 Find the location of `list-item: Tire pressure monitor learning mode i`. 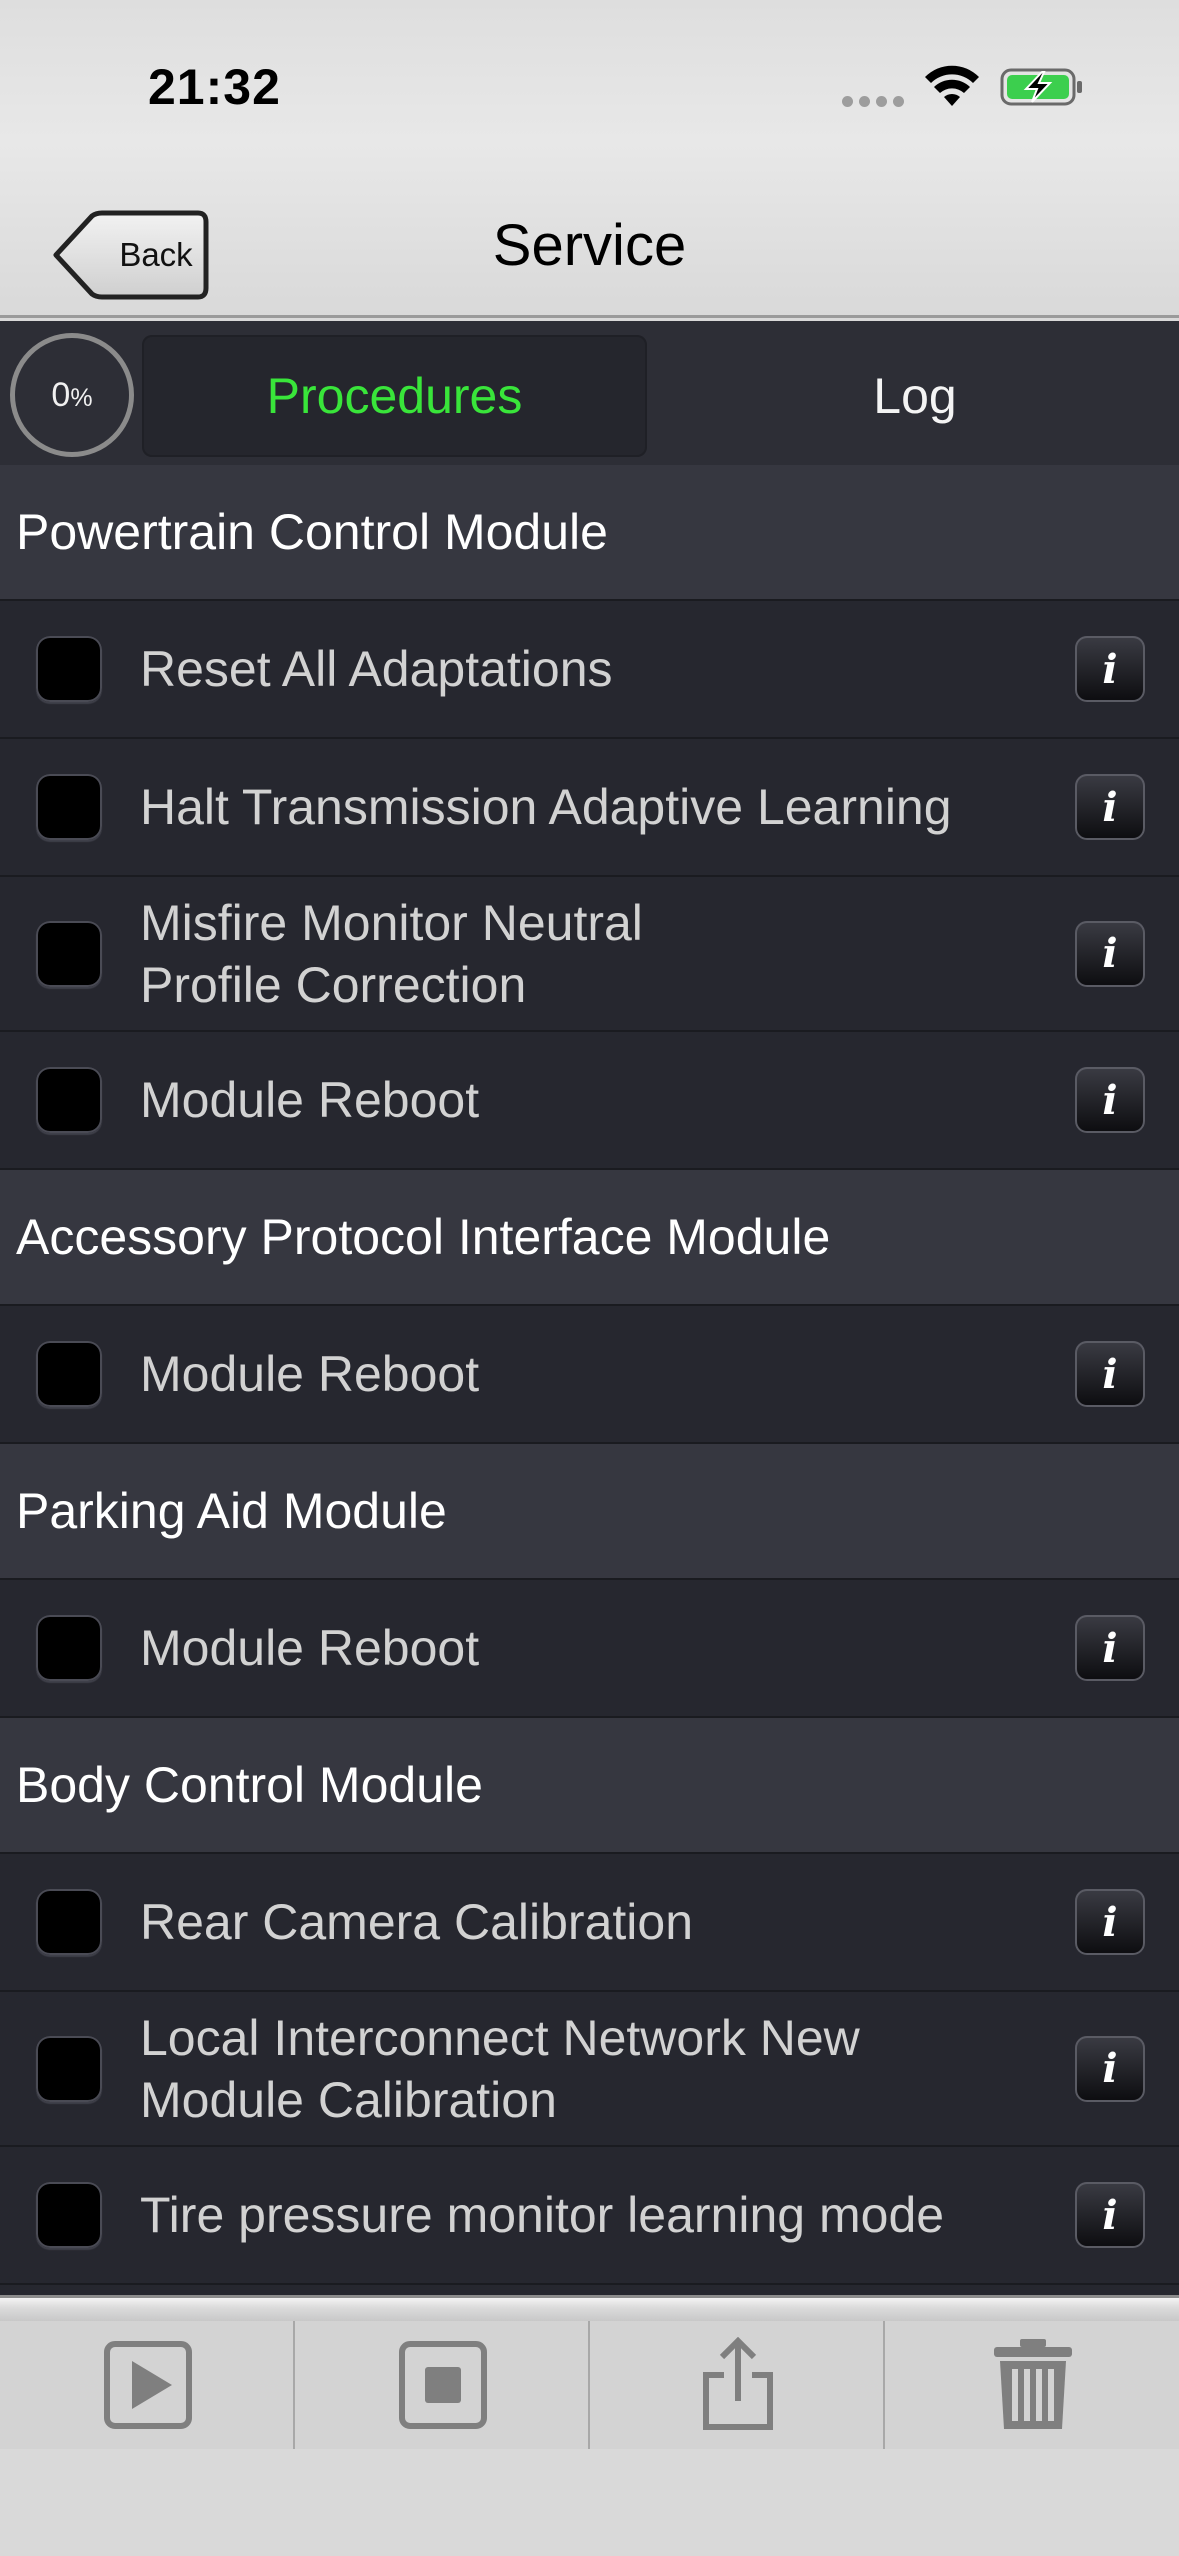

list-item: Tire pressure monitor learning mode i is located at coordinates (589, 2216).